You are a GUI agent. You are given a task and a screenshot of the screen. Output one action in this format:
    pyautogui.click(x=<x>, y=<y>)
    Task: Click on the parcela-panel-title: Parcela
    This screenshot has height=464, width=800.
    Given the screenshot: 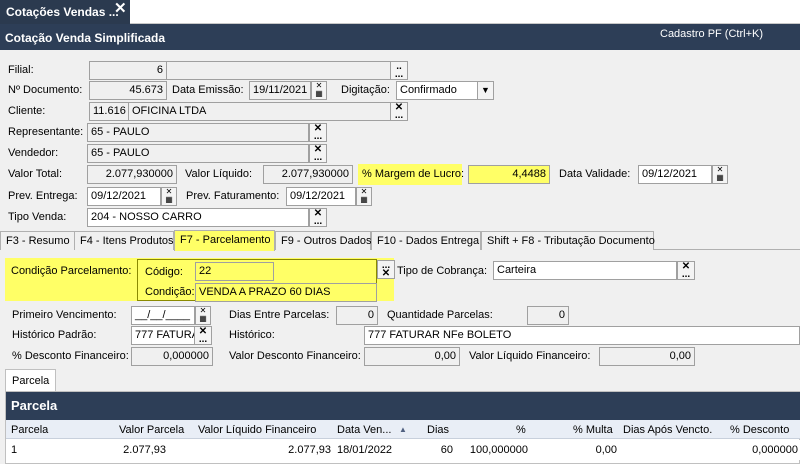 What is the action you would take?
    pyautogui.click(x=34, y=405)
    